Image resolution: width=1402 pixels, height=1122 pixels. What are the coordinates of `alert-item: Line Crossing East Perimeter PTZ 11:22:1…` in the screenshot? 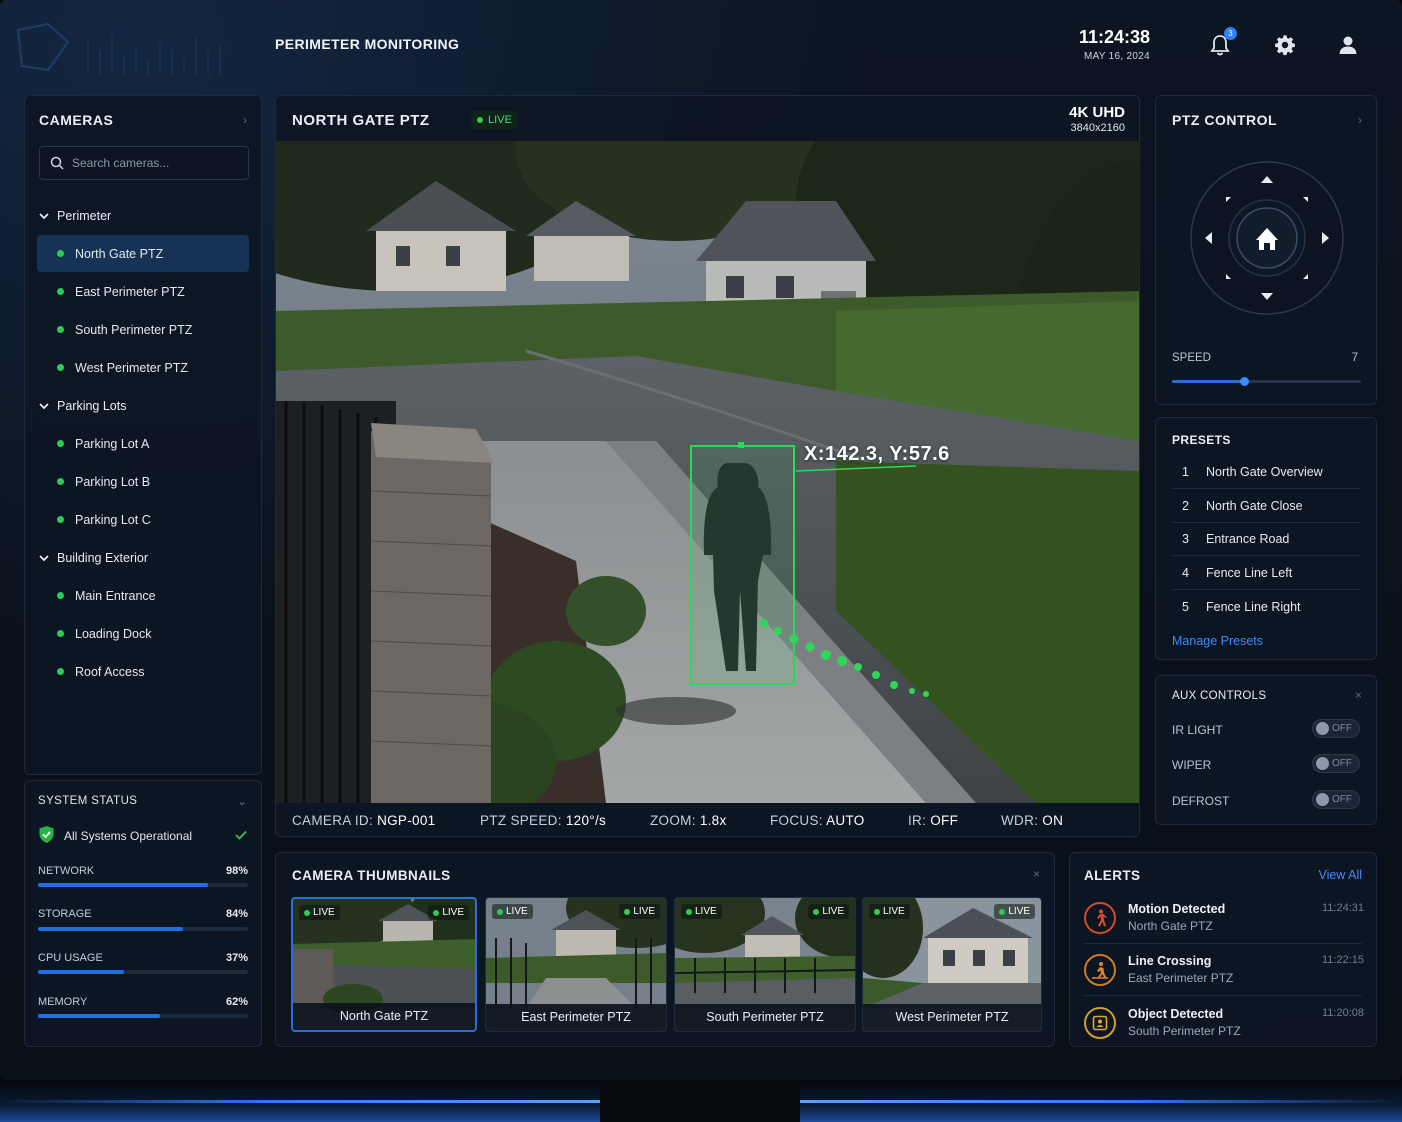 It's located at (1224, 975).